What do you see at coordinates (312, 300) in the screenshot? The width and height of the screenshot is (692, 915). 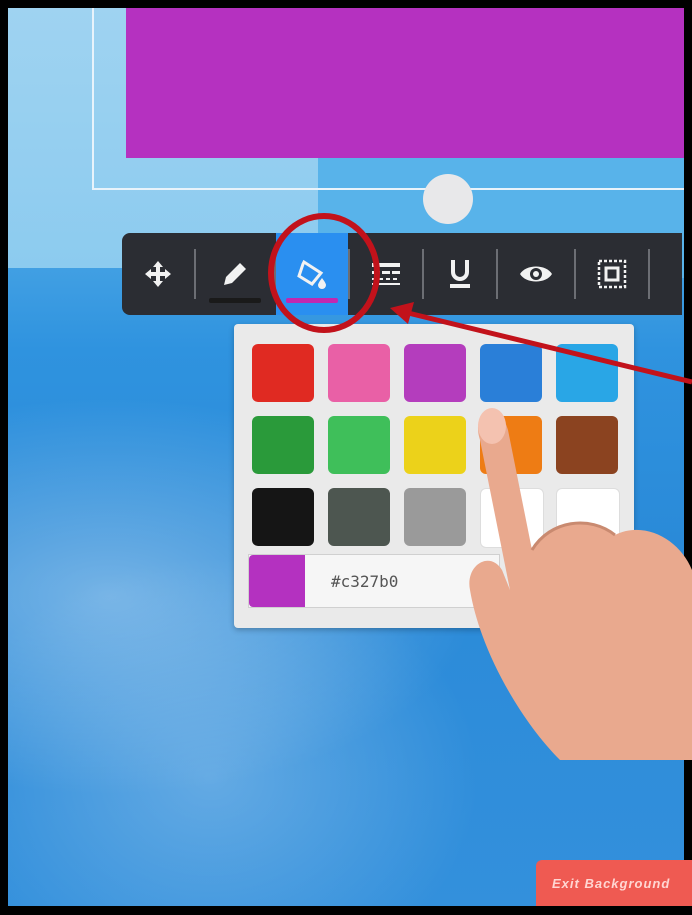 I see `fill-color-indicator` at bounding box center [312, 300].